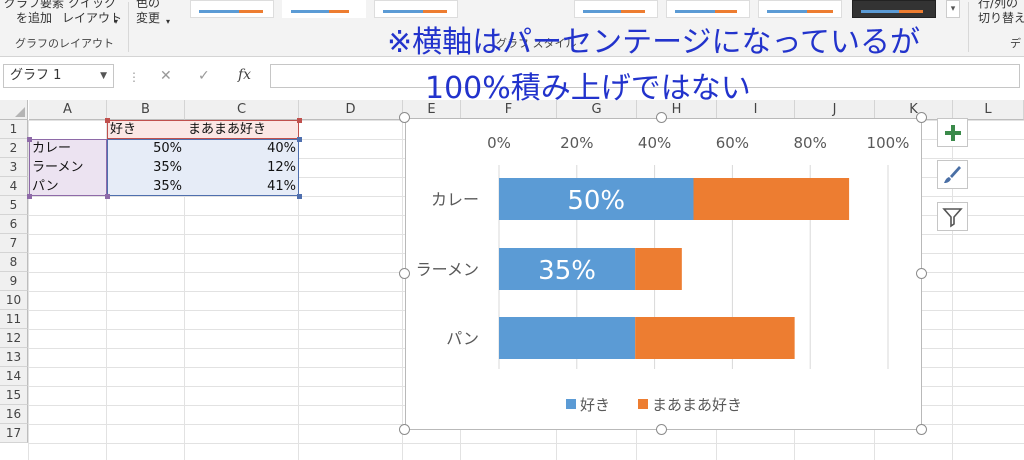  Describe the element at coordinates (953, 9) in the screenshot. I see `styles-more-button: ▾` at that location.